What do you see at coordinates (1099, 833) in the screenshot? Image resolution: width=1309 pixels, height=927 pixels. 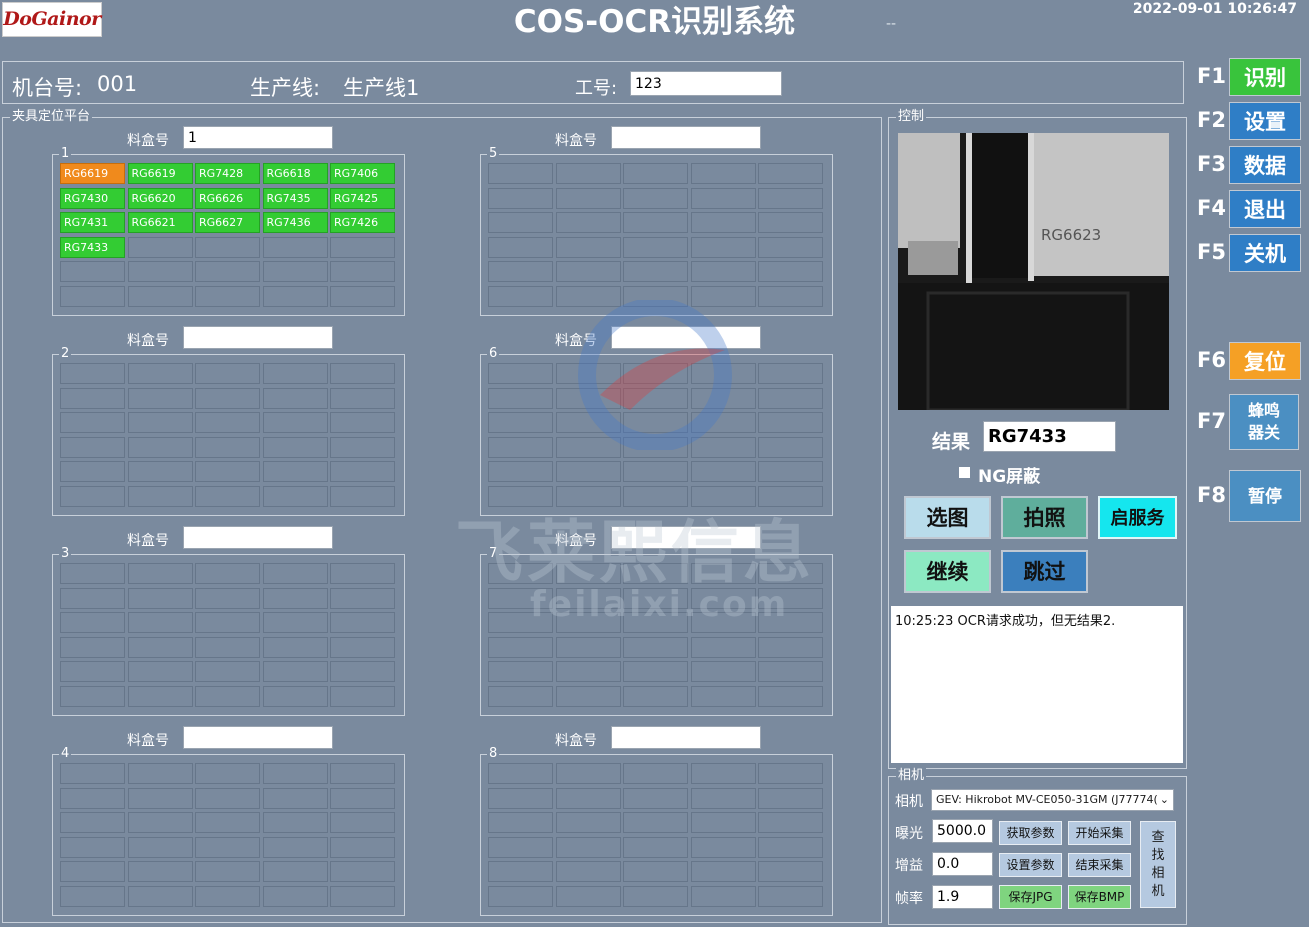 I see `start-capture-button: 开始采集` at bounding box center [1099, 833].